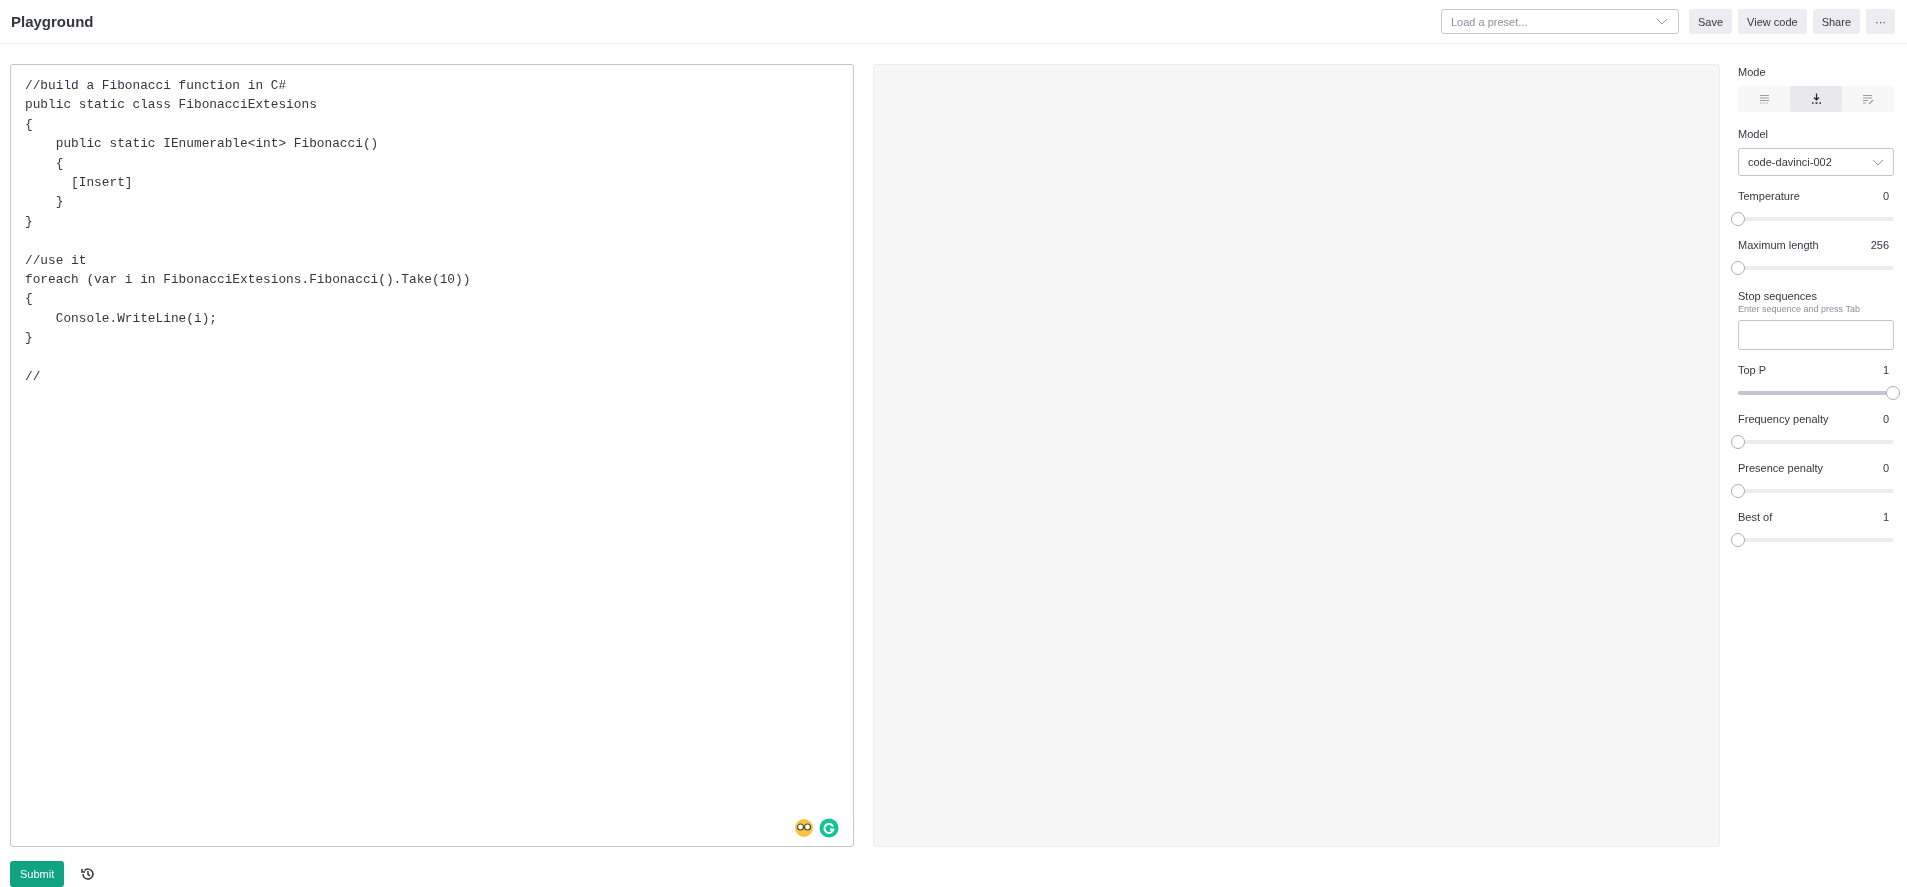 The image size is (1907, 887). Describe the element at coordinates (1868, 99) in the screenshot. I see `edit-lines-icon` at that location.